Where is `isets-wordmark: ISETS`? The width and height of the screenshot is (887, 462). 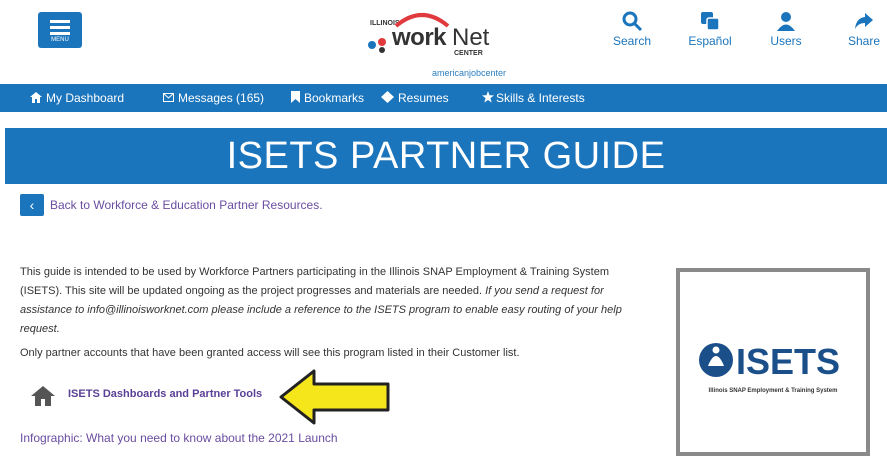
isets-wordmark: ISETS is located at coordinates (788, 361).